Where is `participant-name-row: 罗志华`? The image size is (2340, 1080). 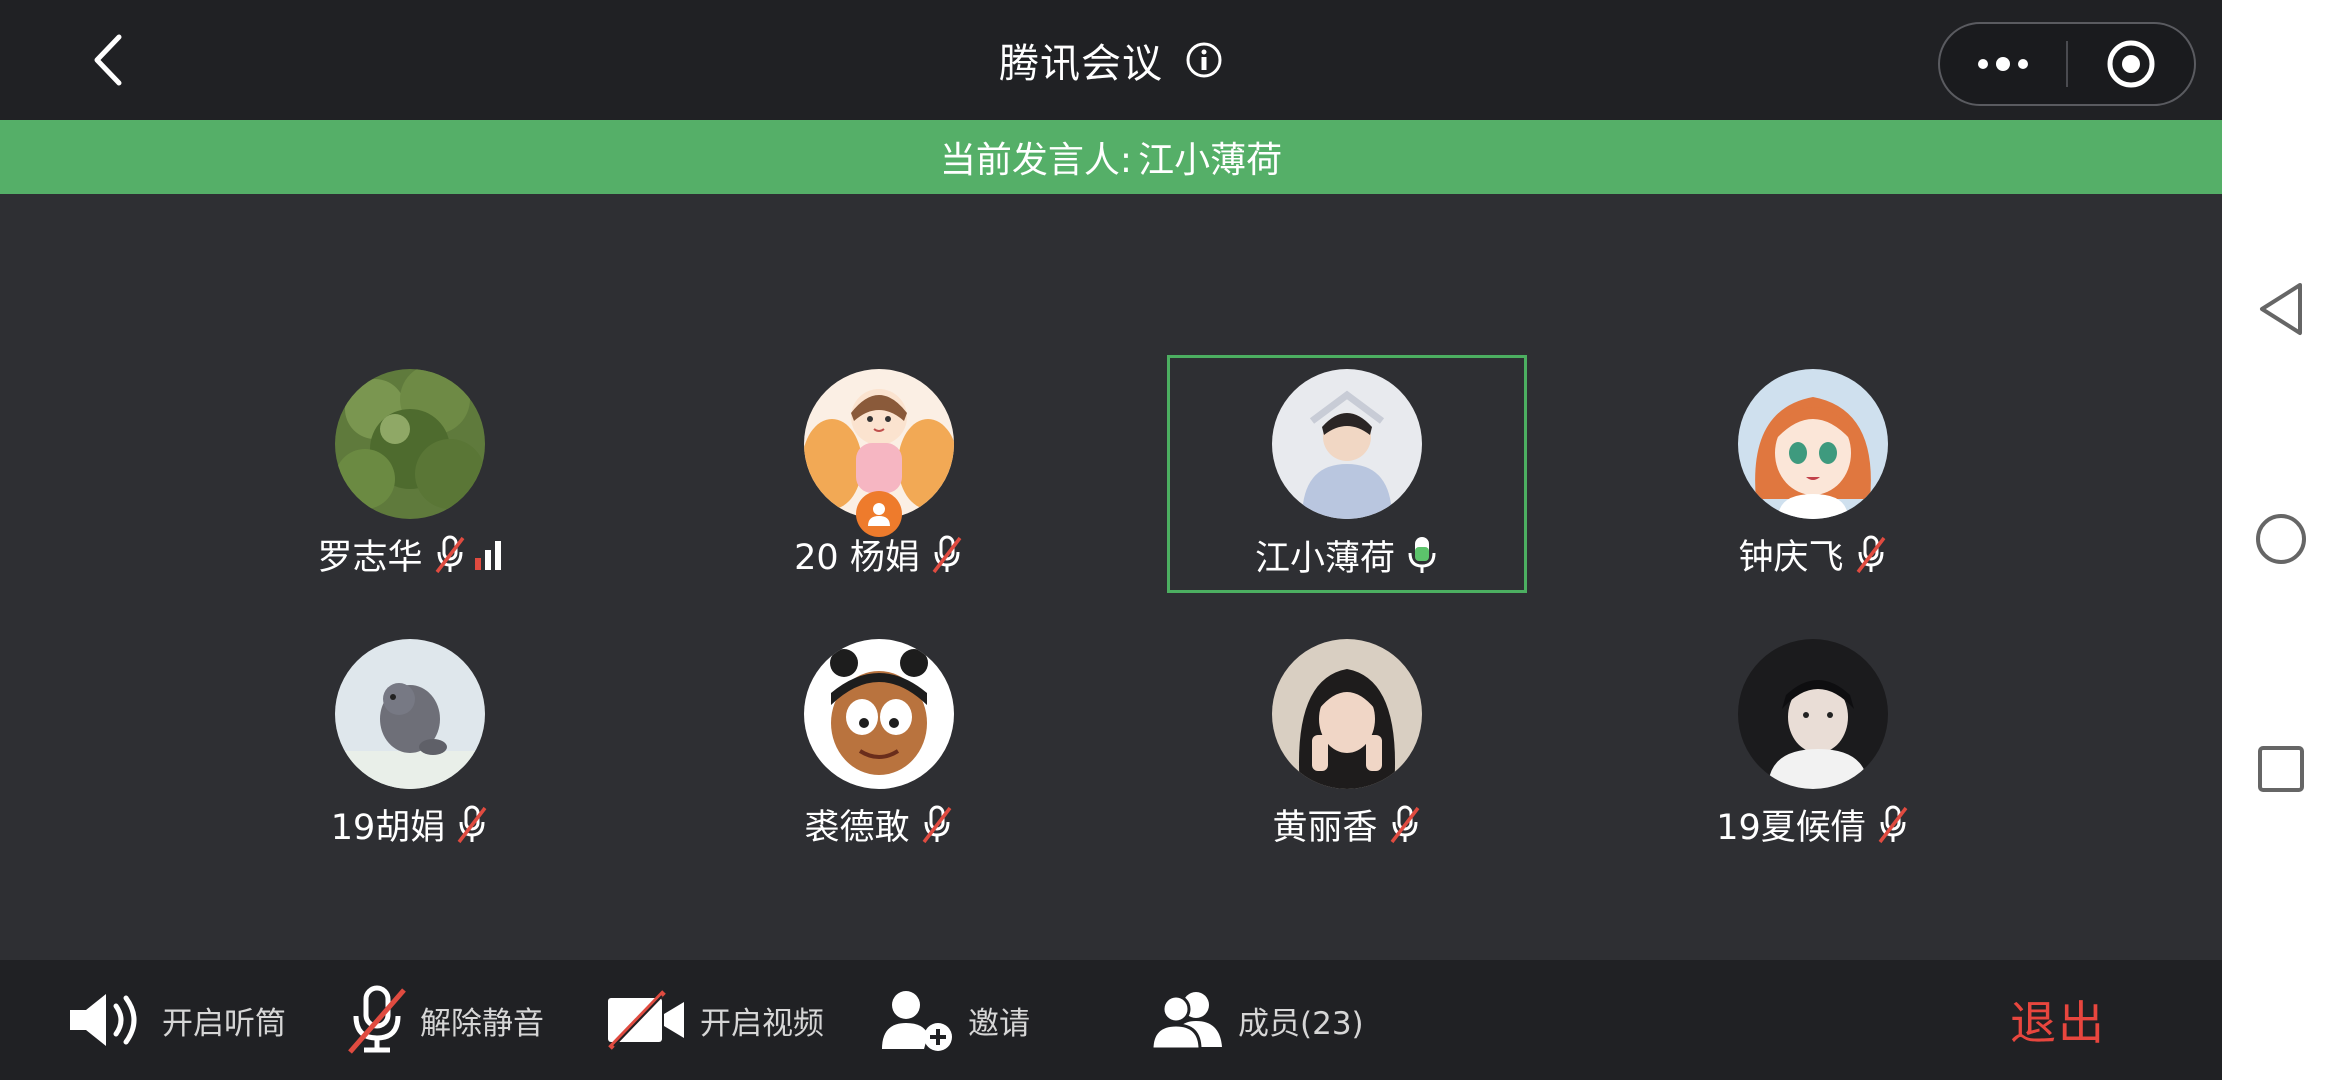
participant-name-row: 罗志华 is located at coordinates (410, 554).